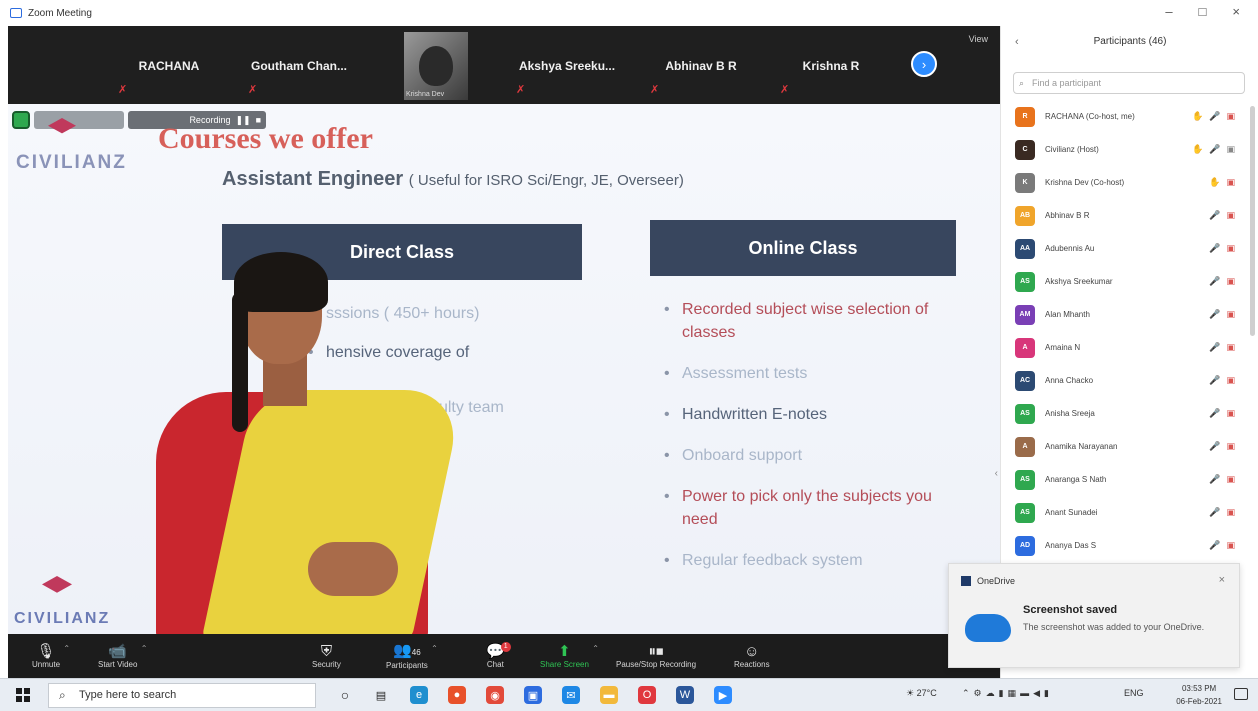  I want to click on edge-icon: e, so click(419, 695).